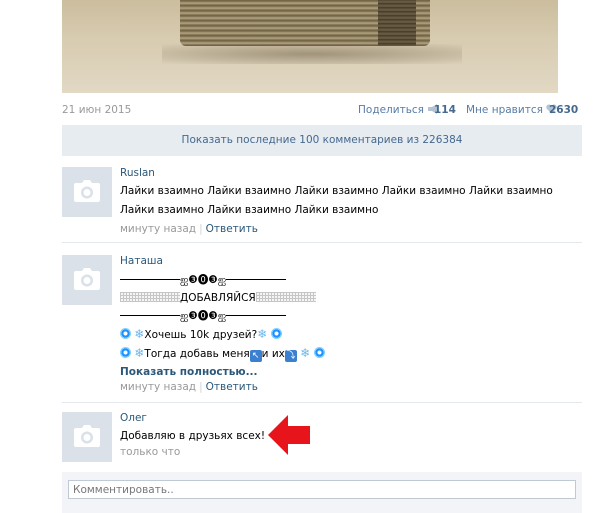  What do you see at coordinates (273, 354) in the screenshot?
I see `decor-line: и их` at bounding box center [273, 354].